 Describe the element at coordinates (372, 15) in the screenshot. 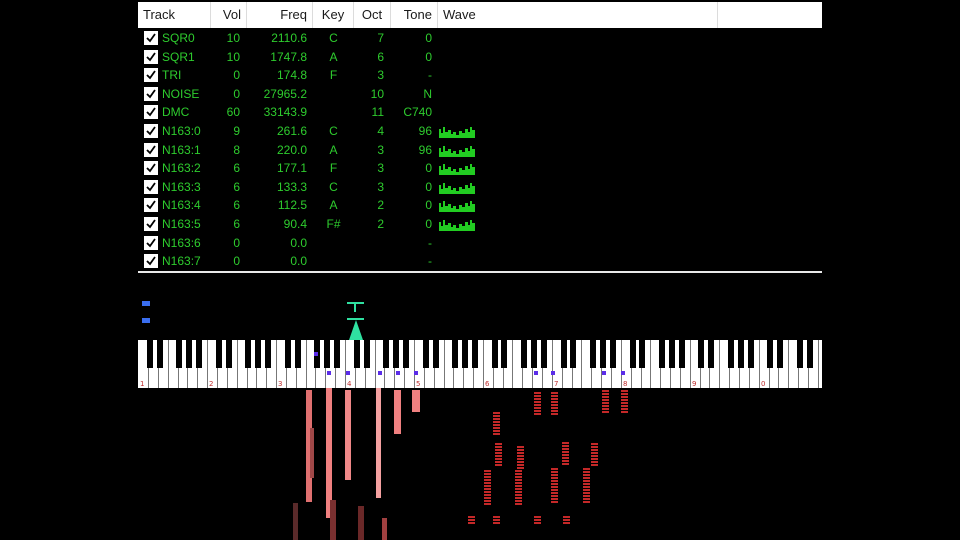

I see `column-oct: Oct` at that location.